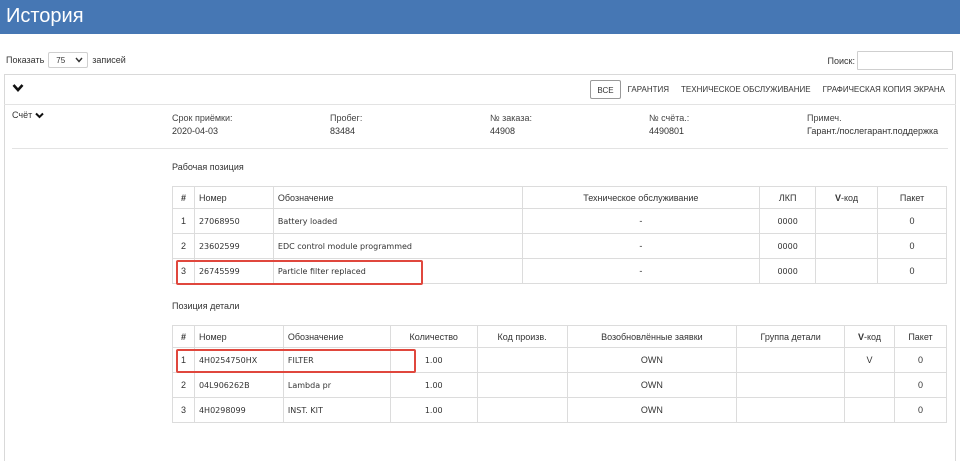  I want to click on mileage: Пробег: 83484, so click(346, 125).